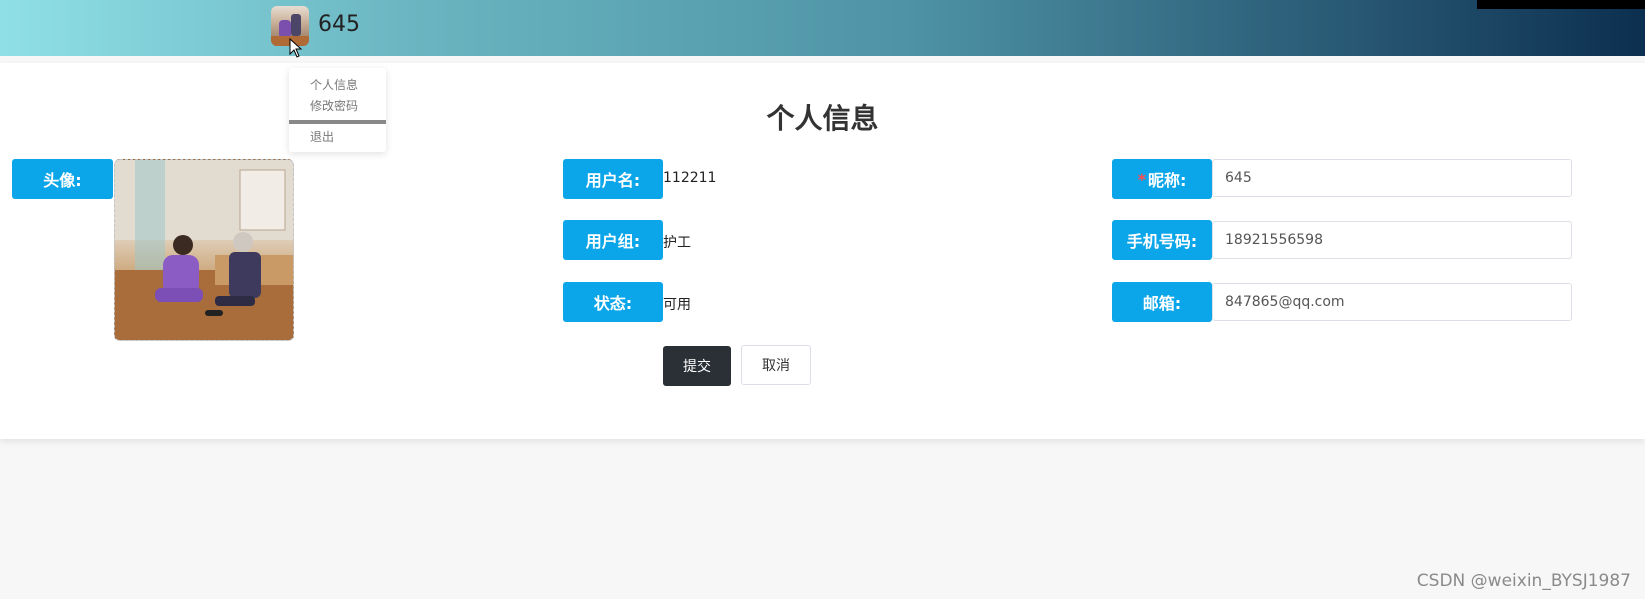 The width and height of the screenshot is (1645, 599). Describe the element at coordinates (677, 243) in the screenshot. I see `user-group-value: 护工` at that location.